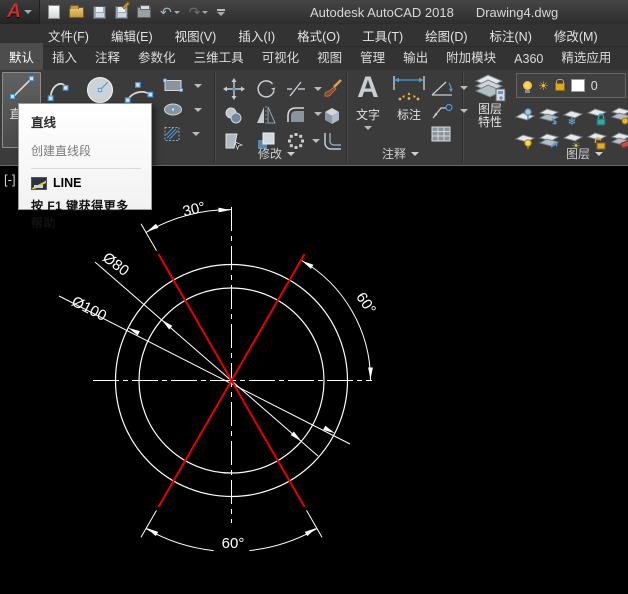 This screenshot has width=628, height=594. I want to click on layer-thaw-sun-icon: ☀, so click(543, 86).